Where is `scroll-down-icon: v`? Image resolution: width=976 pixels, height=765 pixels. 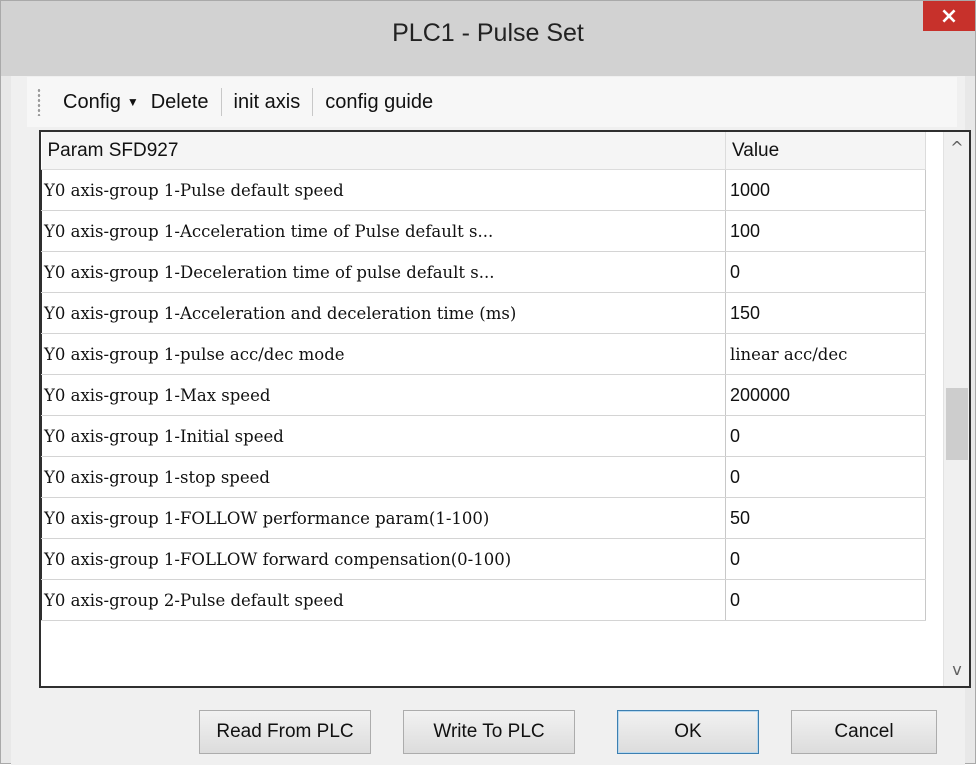 scroll-down-icon: v is located at coordinates (956, 669).